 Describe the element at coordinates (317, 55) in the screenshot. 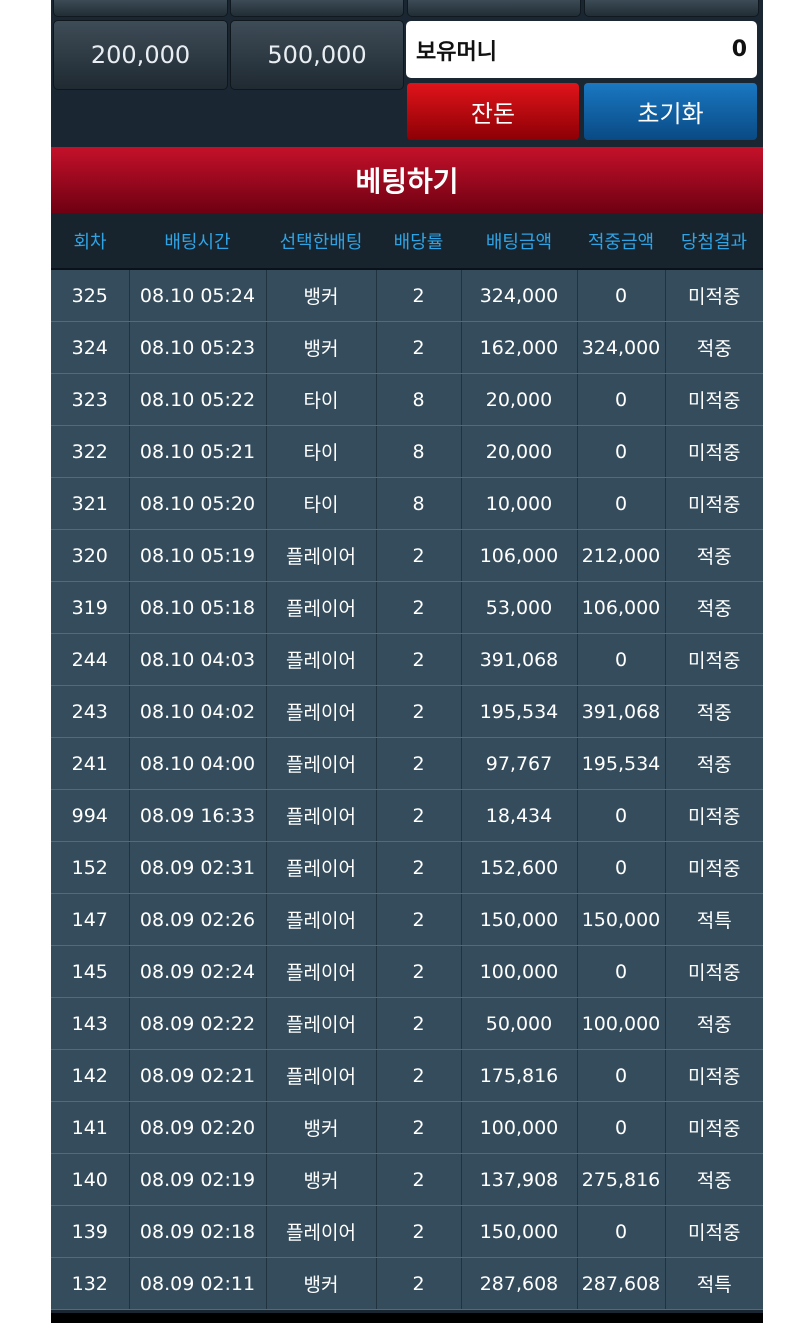

I see `chip-500000-button: 500,000` at that location.